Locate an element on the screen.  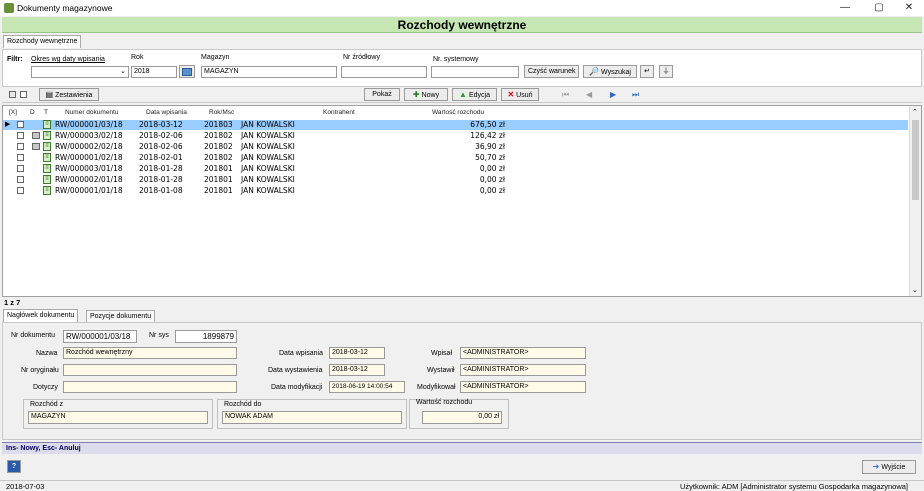
next-record-icon: ▶ is located at coordinates (613, 94).